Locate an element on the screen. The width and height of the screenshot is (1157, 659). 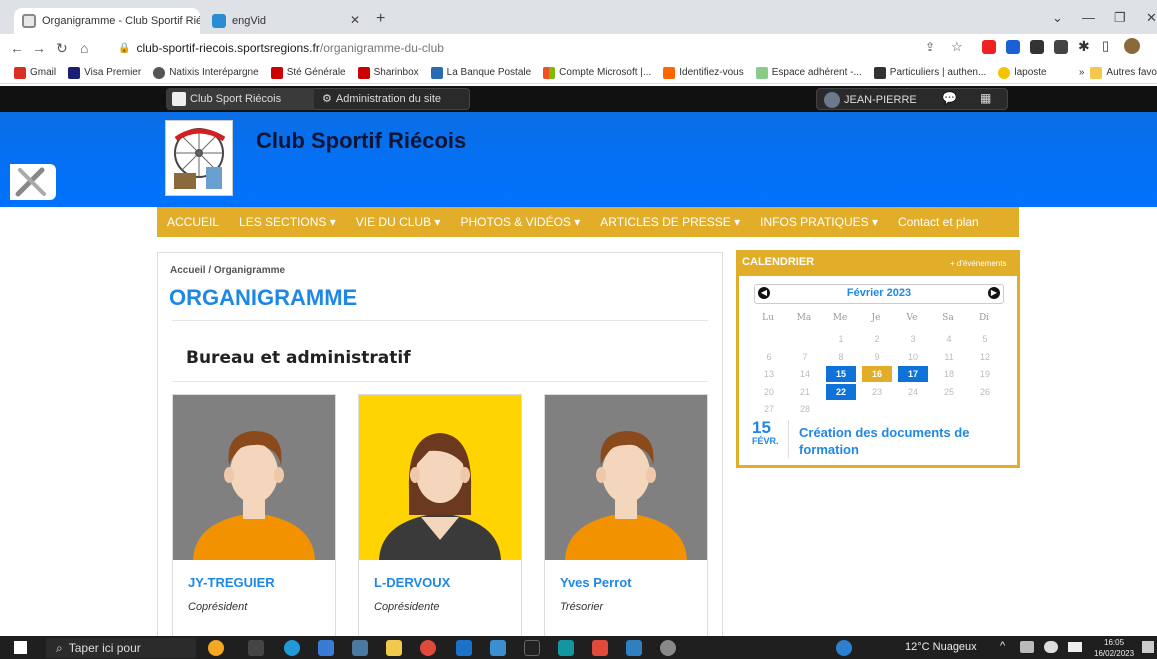
bookmark-item: laposte is located at coordinates (1022, 72).